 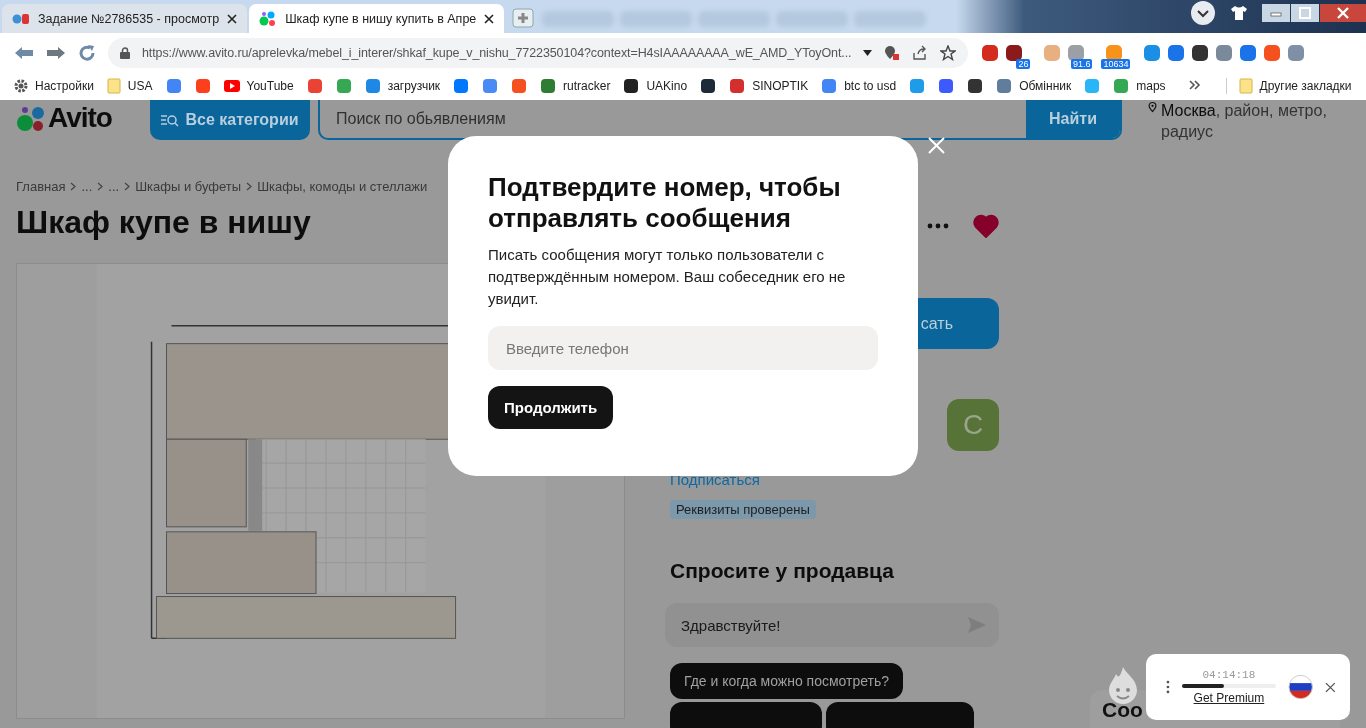 I want to click on gear-icon, so click(x=21, y=86).